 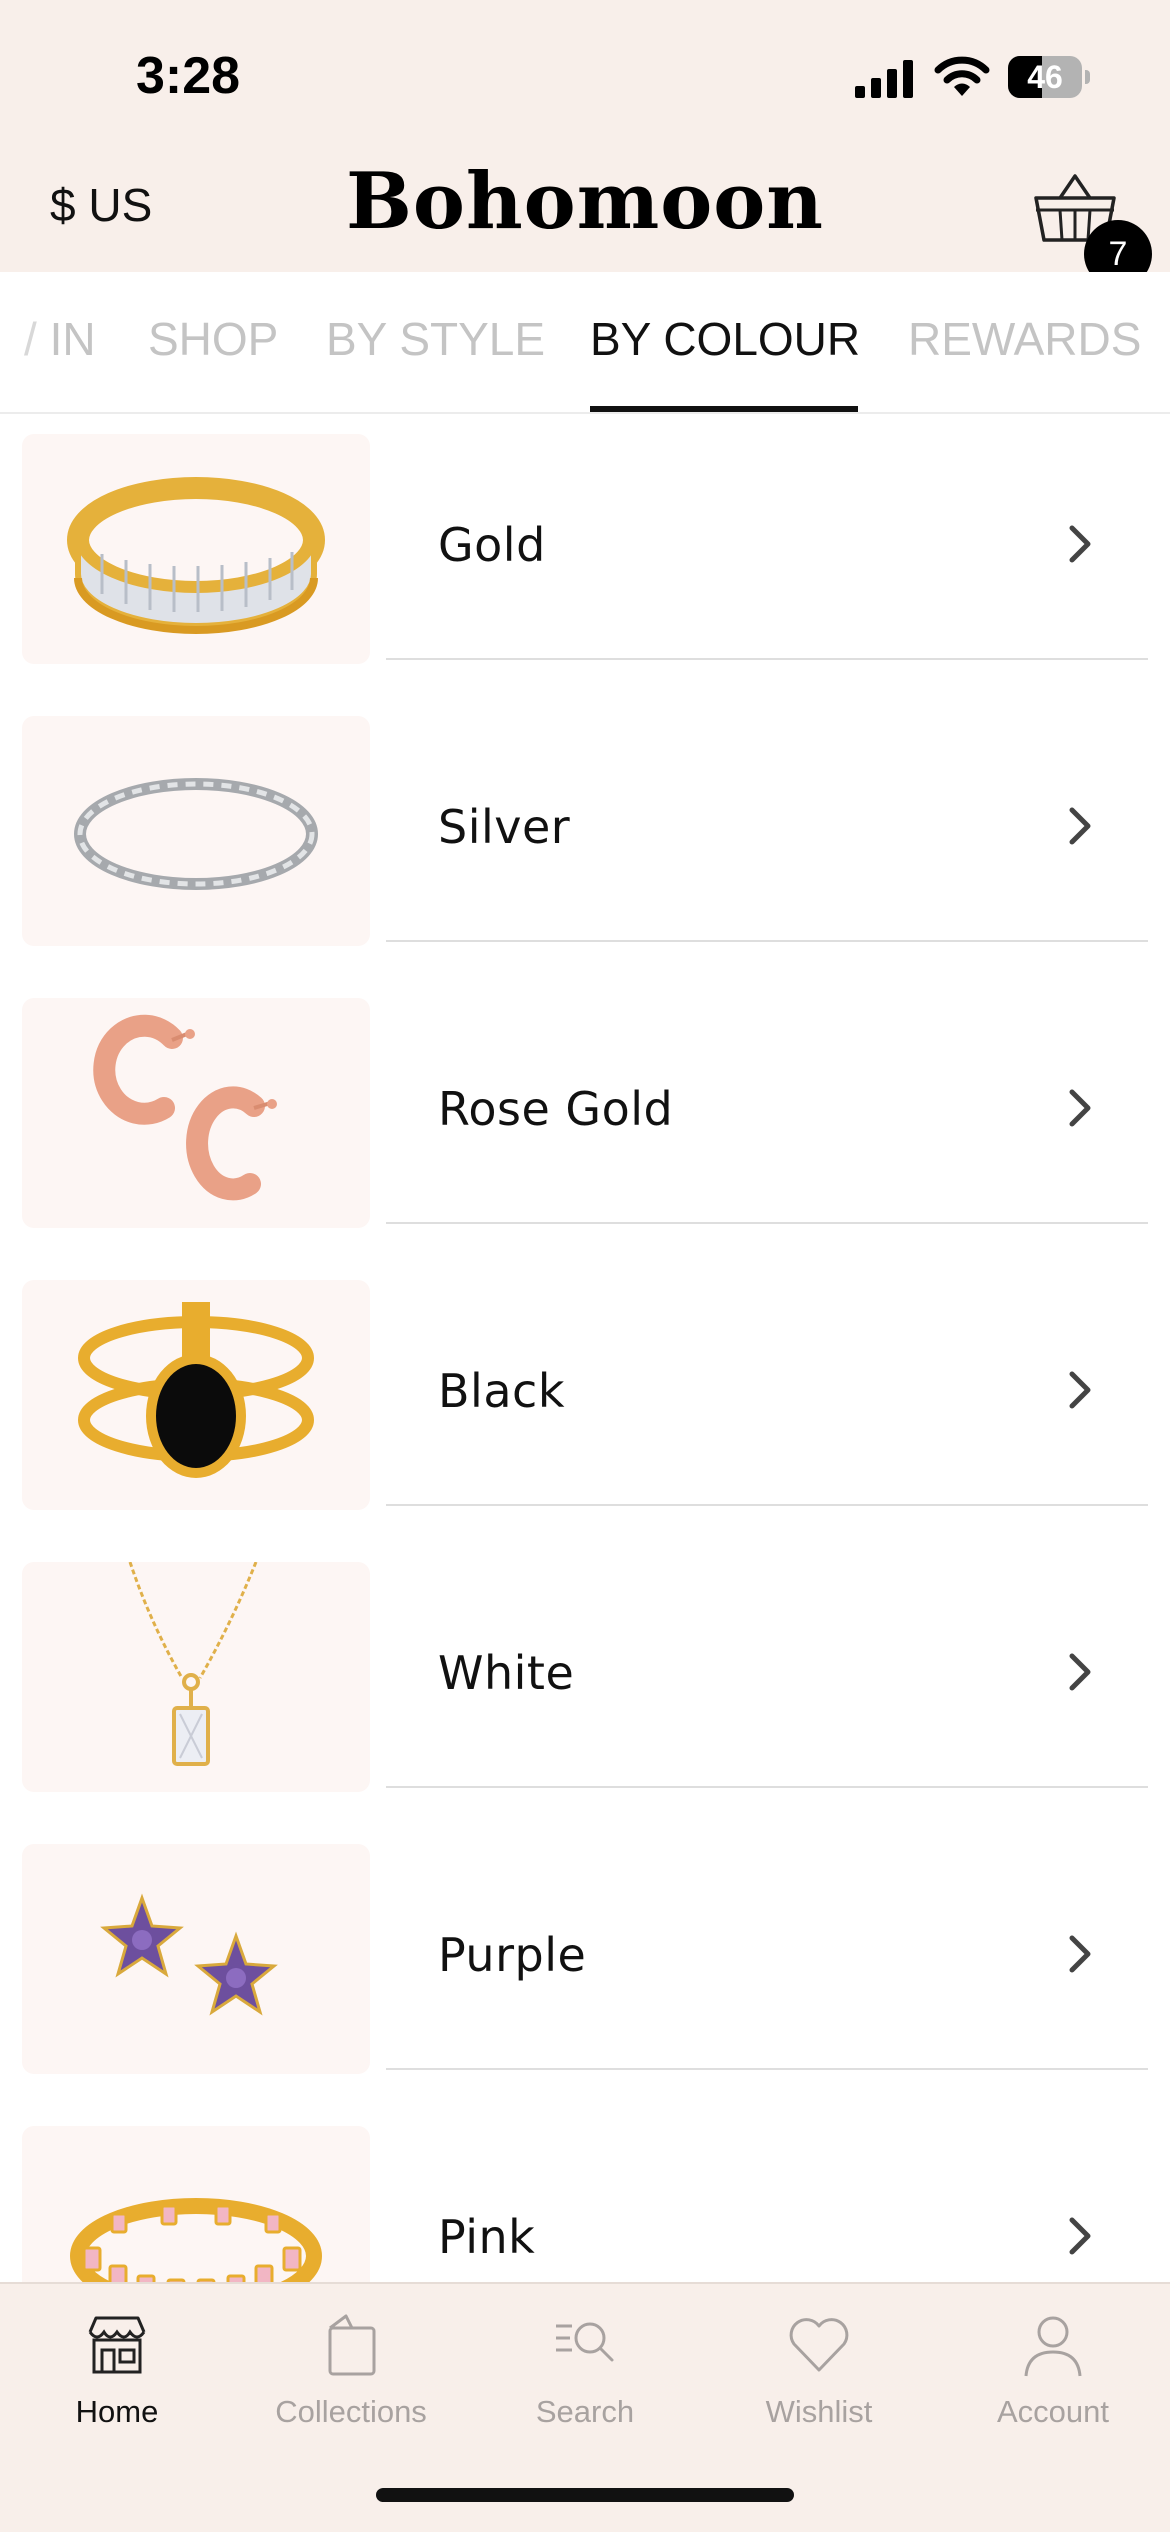 I want to click on nav-collections: Collections, so click(x=351, y=2369).